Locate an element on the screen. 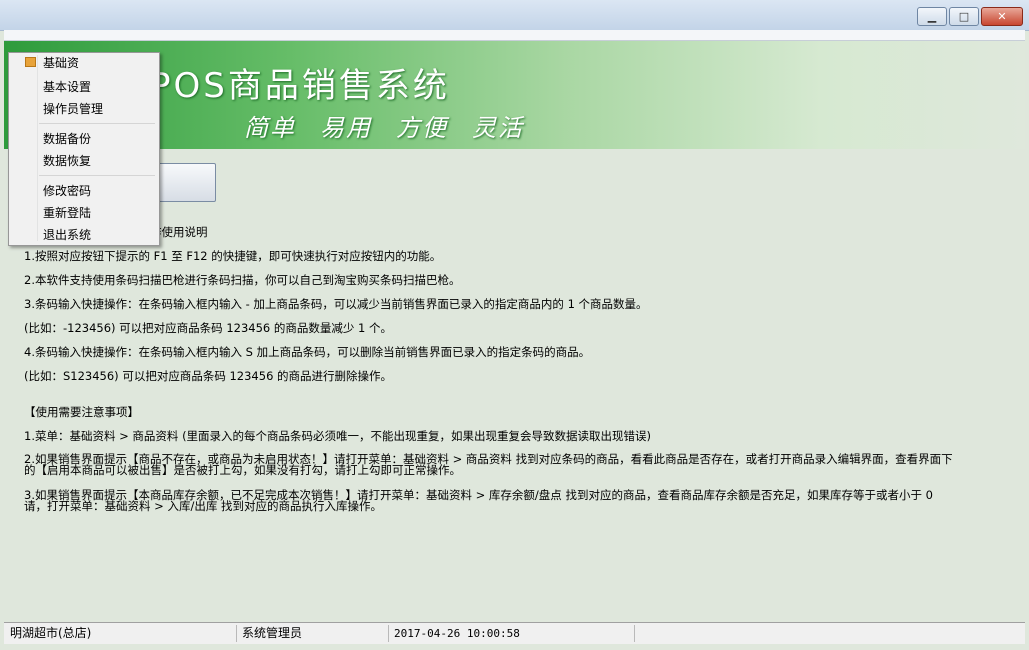 This screenshot has width=1029, height=650. menu-open-item: 基础资 is located at coordinates (61, 62).